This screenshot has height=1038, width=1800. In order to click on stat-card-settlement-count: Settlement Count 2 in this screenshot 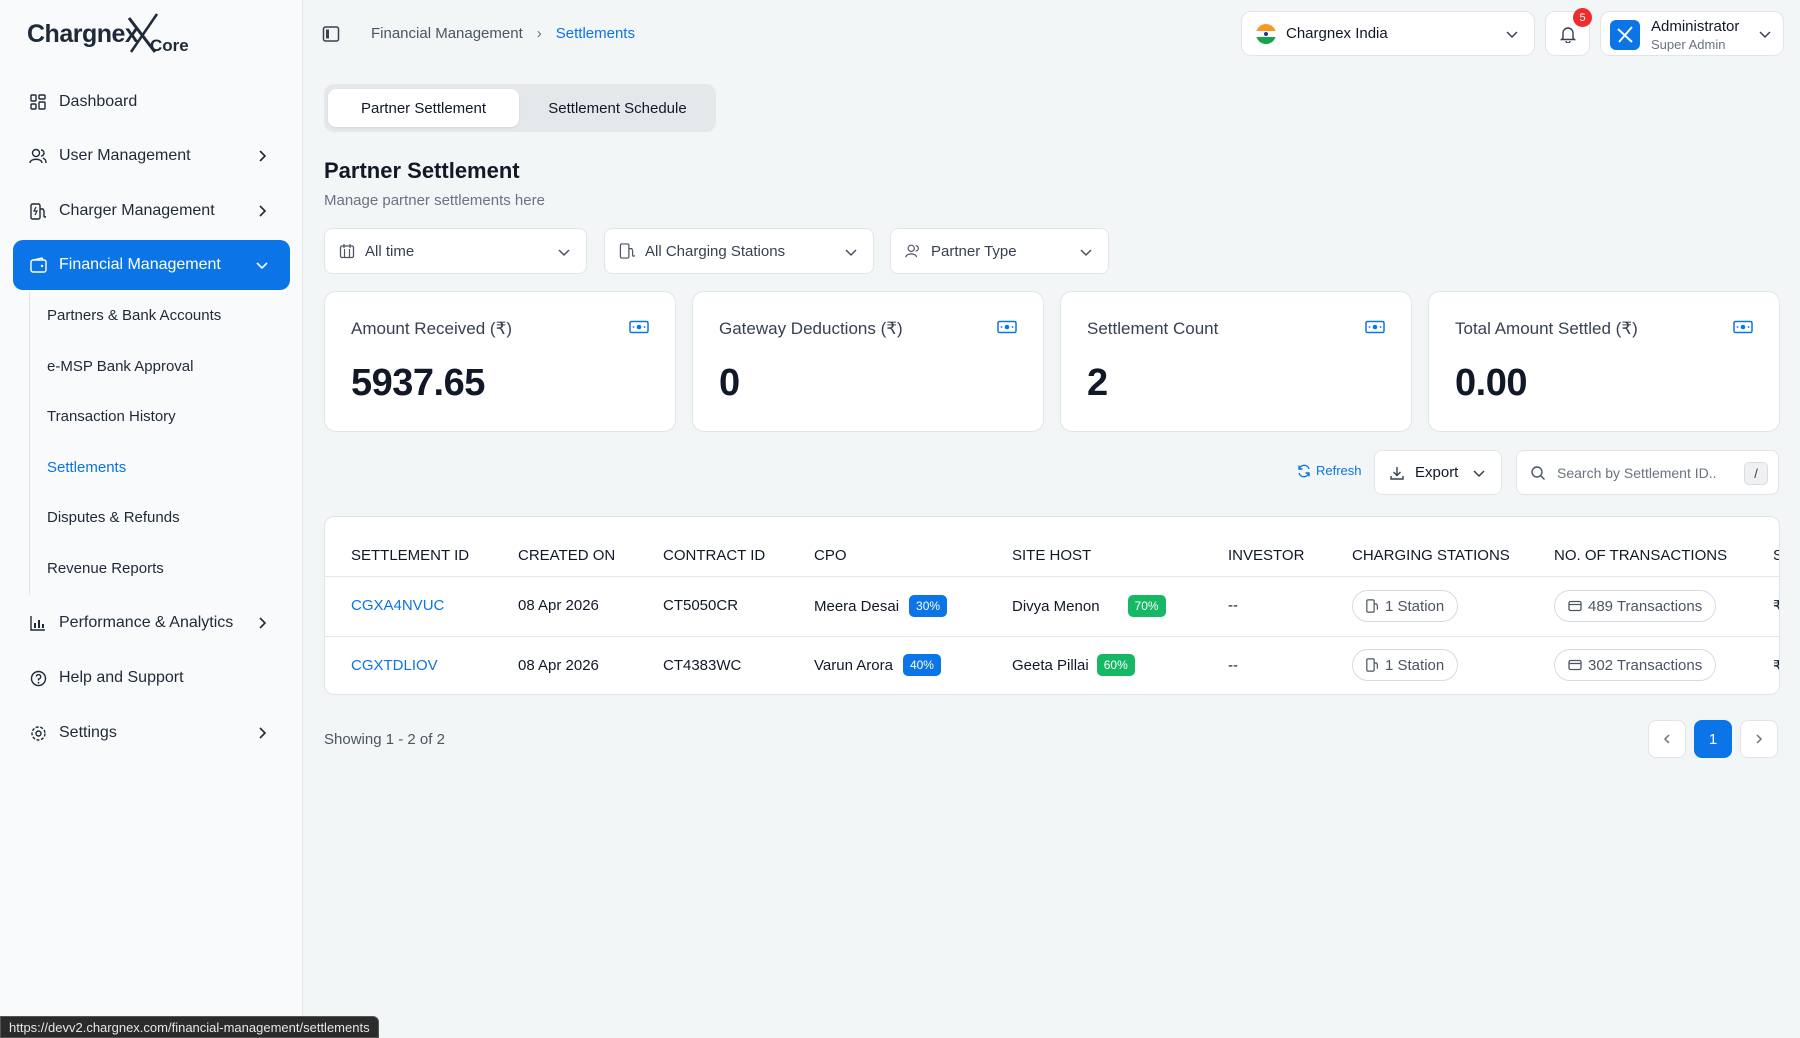, I will do `click(1236, 361)`.